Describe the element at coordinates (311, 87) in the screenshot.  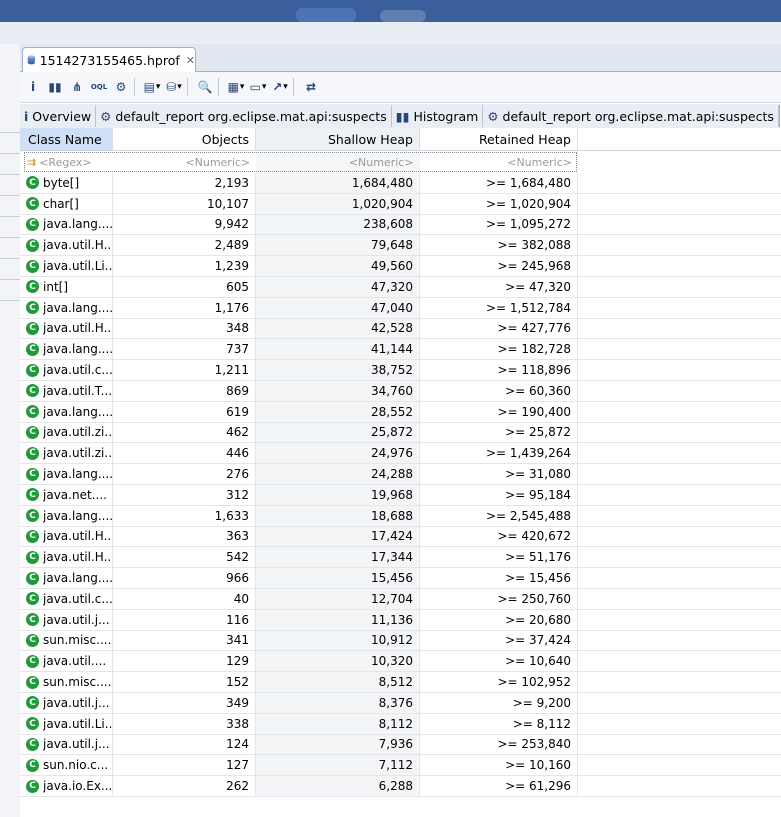
I see `compare-button: ⇄` at that location.